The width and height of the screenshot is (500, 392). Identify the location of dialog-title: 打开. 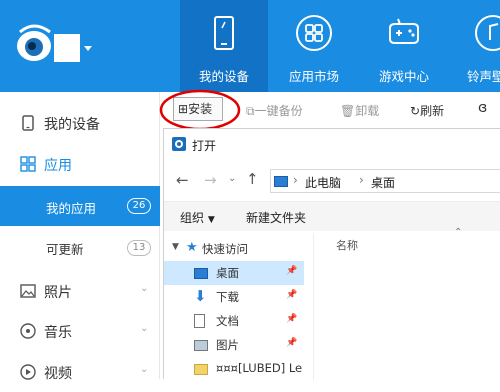
(204, 146).